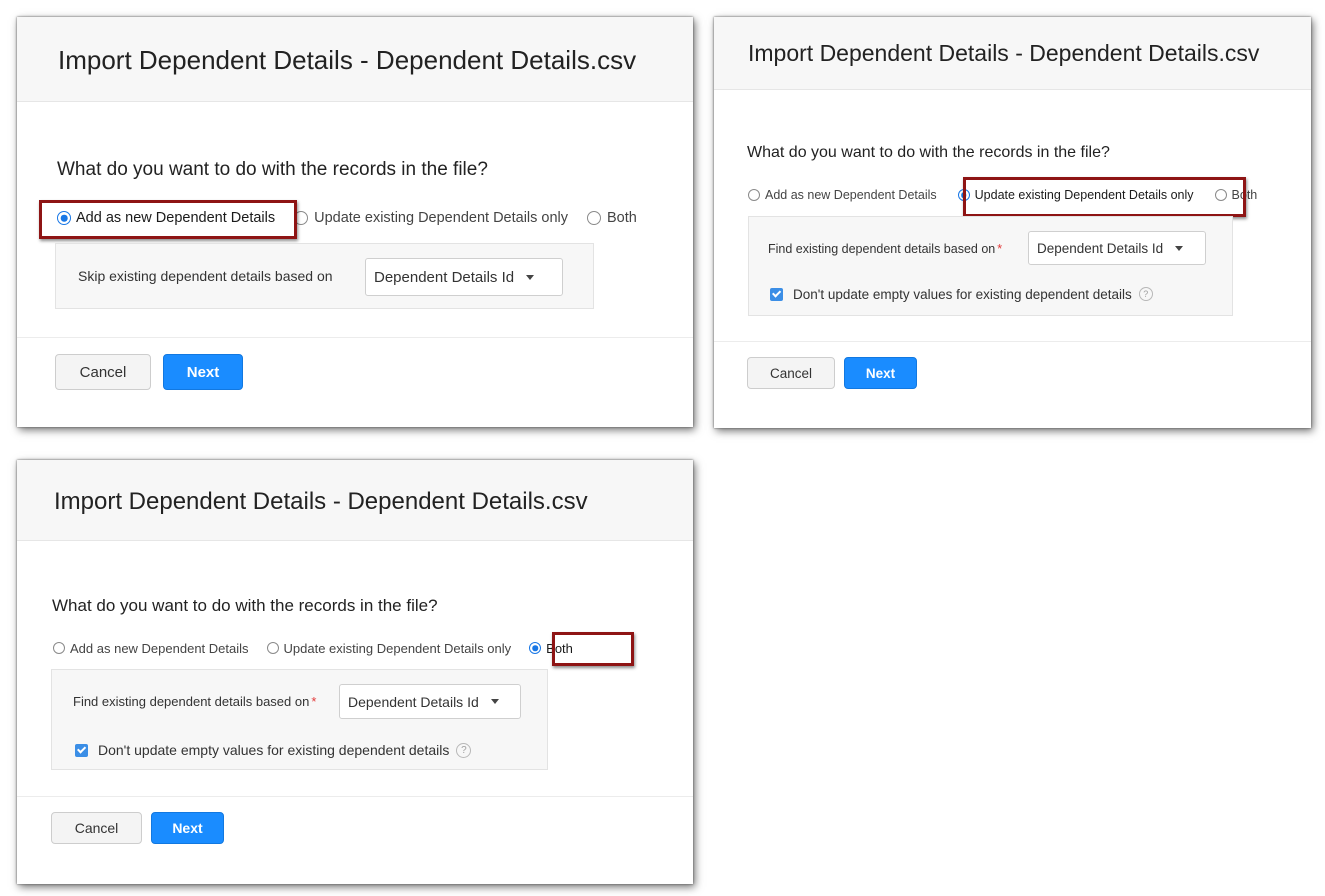  Describe the element at coordinates (444, 277) in the screenshot. I see `skip-field-value: Dependent Details Id` at that location.